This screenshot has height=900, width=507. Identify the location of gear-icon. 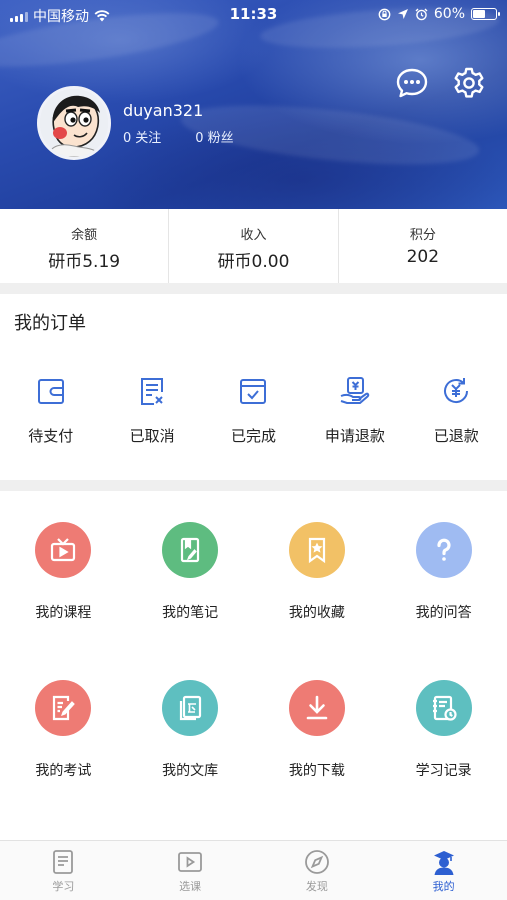
(469, 83).